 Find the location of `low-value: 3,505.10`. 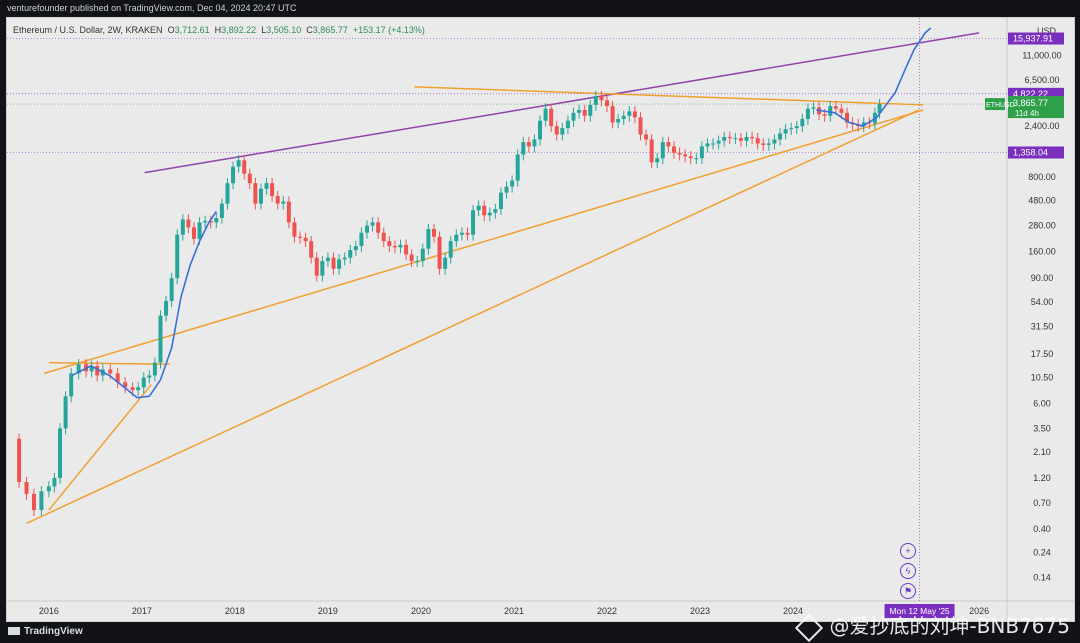

low-value: 3,505.10 is located at coordinates (284, 30).